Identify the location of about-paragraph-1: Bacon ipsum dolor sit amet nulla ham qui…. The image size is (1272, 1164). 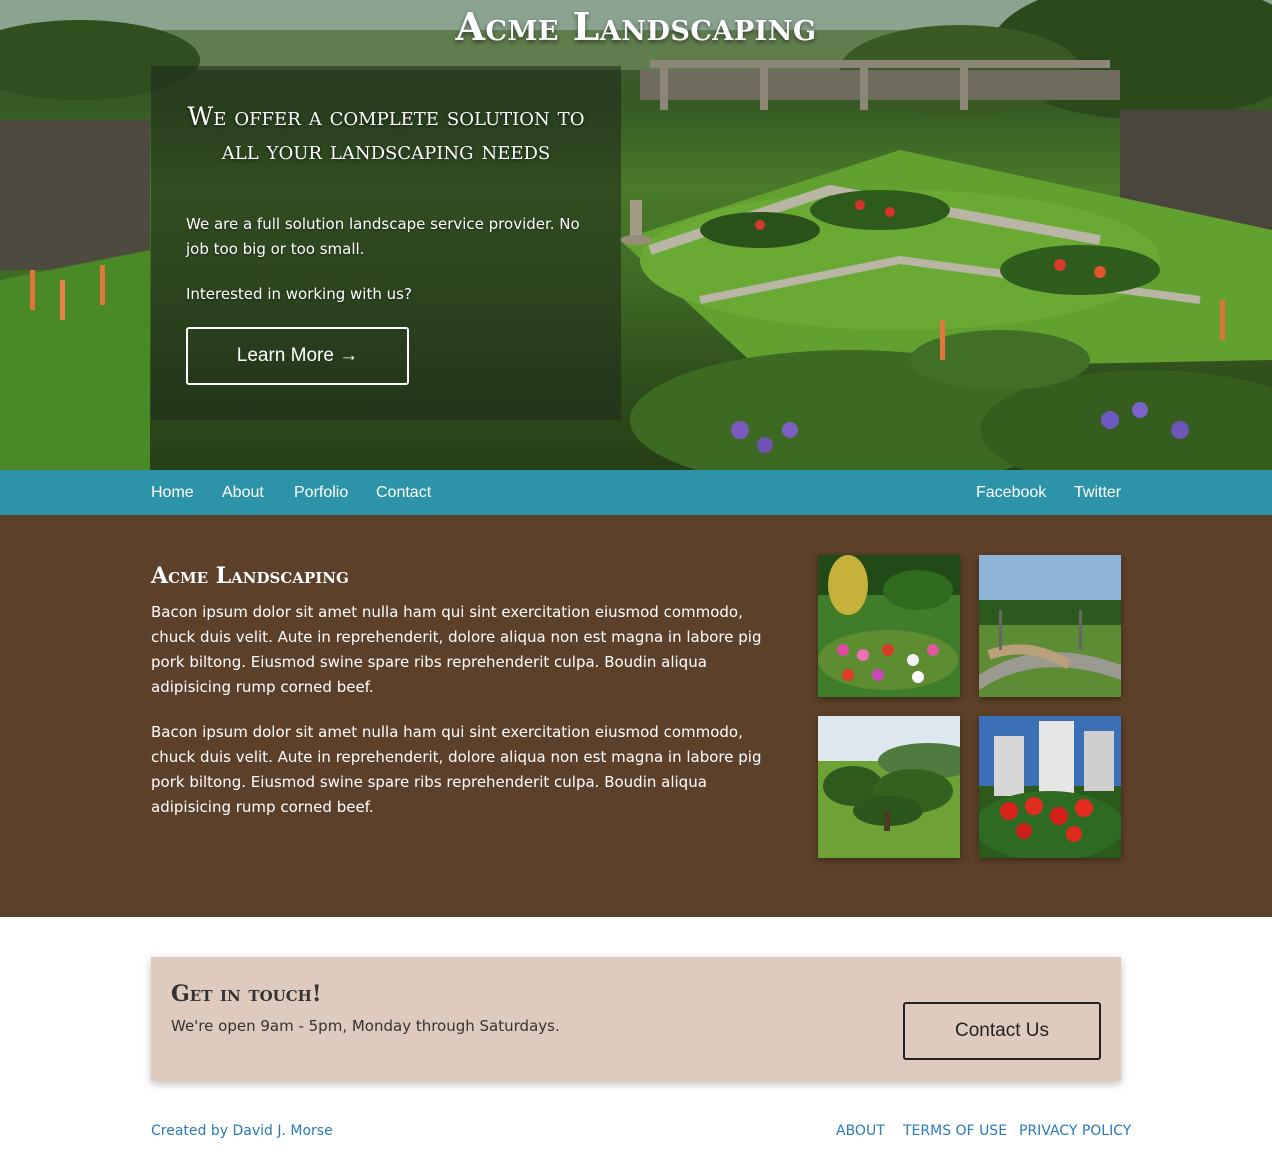
(456, 649).